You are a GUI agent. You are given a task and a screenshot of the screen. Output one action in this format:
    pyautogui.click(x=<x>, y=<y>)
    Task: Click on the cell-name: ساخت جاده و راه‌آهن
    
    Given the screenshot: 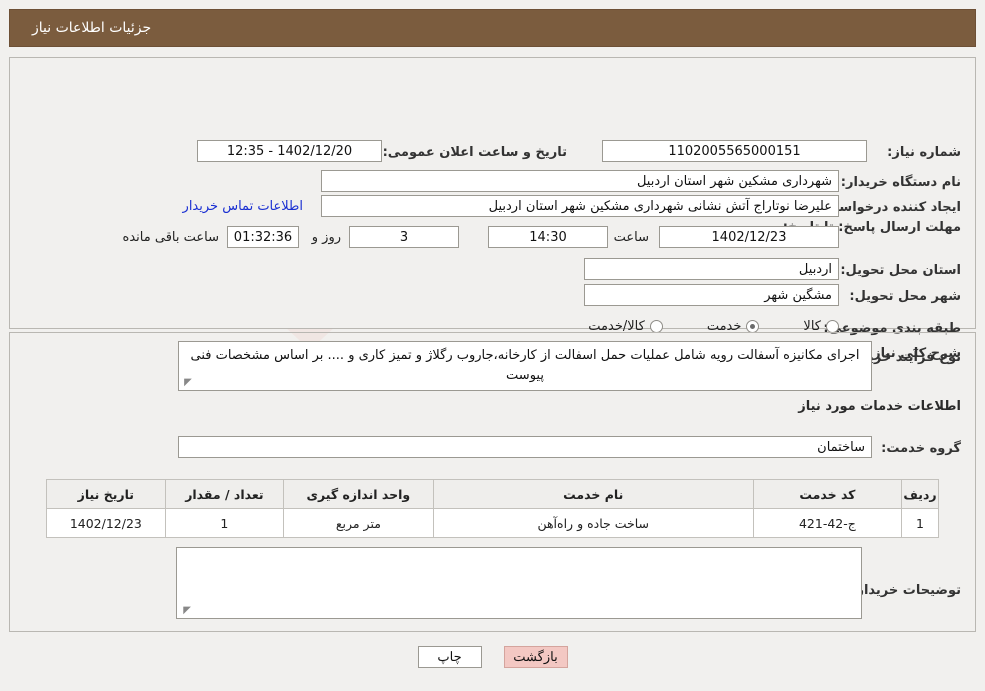 What is the action you would take?
    pyautogui.click(x=593, y=523)
    